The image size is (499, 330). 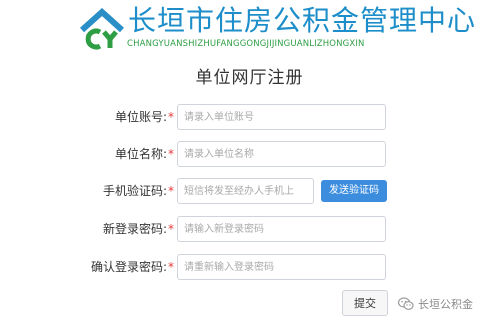 What do you see at coordinates (138, 191) in the screenshot?
I see `sms-code-label: 手机验证码:*` at bounding box center [138, 191].